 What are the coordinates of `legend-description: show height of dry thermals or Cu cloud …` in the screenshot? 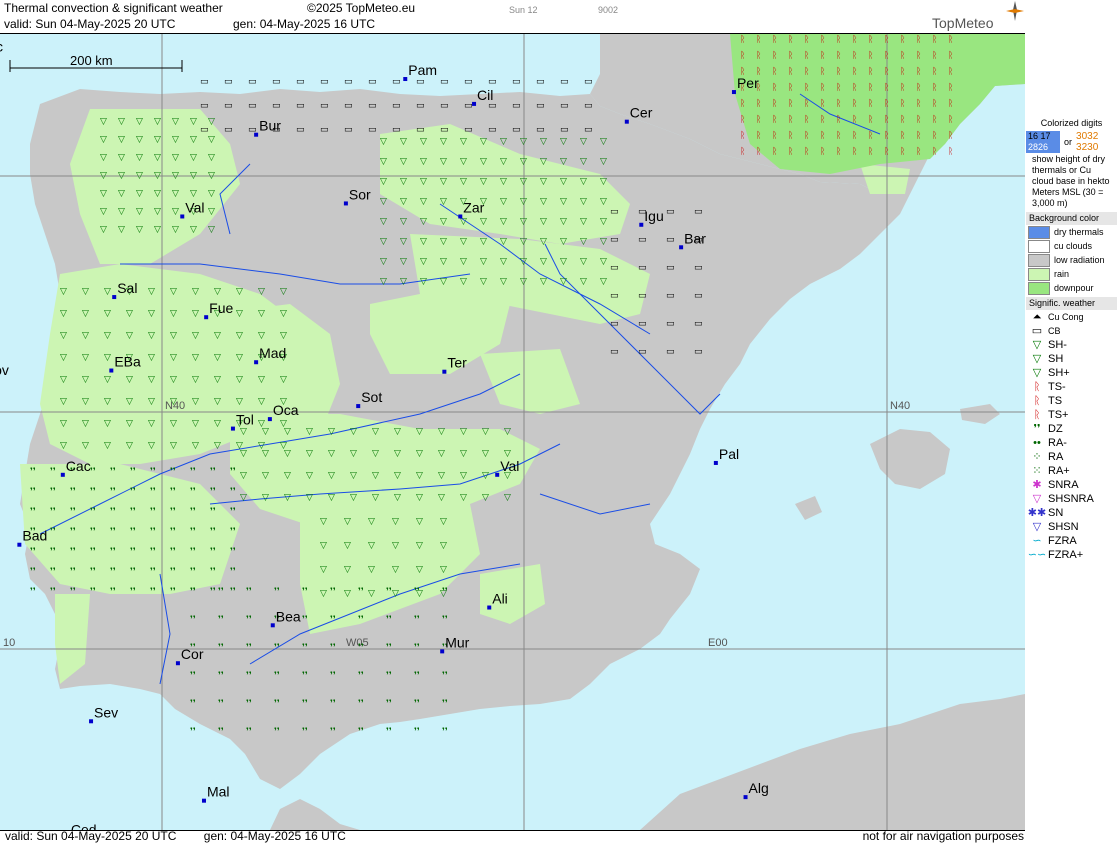 It's located at (1071, 181).